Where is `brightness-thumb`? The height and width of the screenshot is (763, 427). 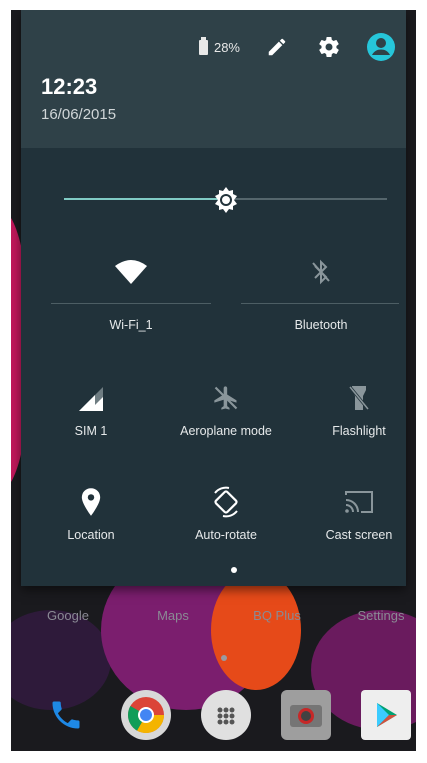 brightness-thumb is located at coordinates (226, 200).